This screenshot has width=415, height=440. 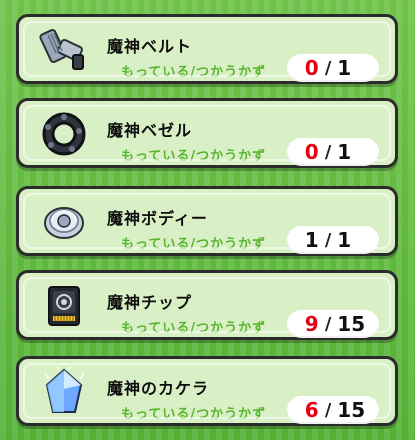 I want to click on bezel-icon, so click(x=64, y=134).